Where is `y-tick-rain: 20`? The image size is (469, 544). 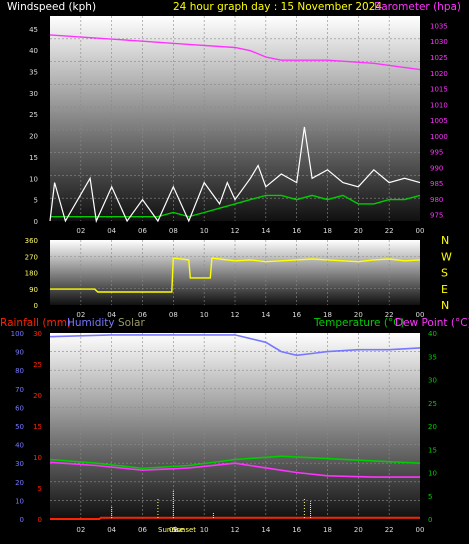 y-tick-rain: 20 is located at coordinates (37, 396).